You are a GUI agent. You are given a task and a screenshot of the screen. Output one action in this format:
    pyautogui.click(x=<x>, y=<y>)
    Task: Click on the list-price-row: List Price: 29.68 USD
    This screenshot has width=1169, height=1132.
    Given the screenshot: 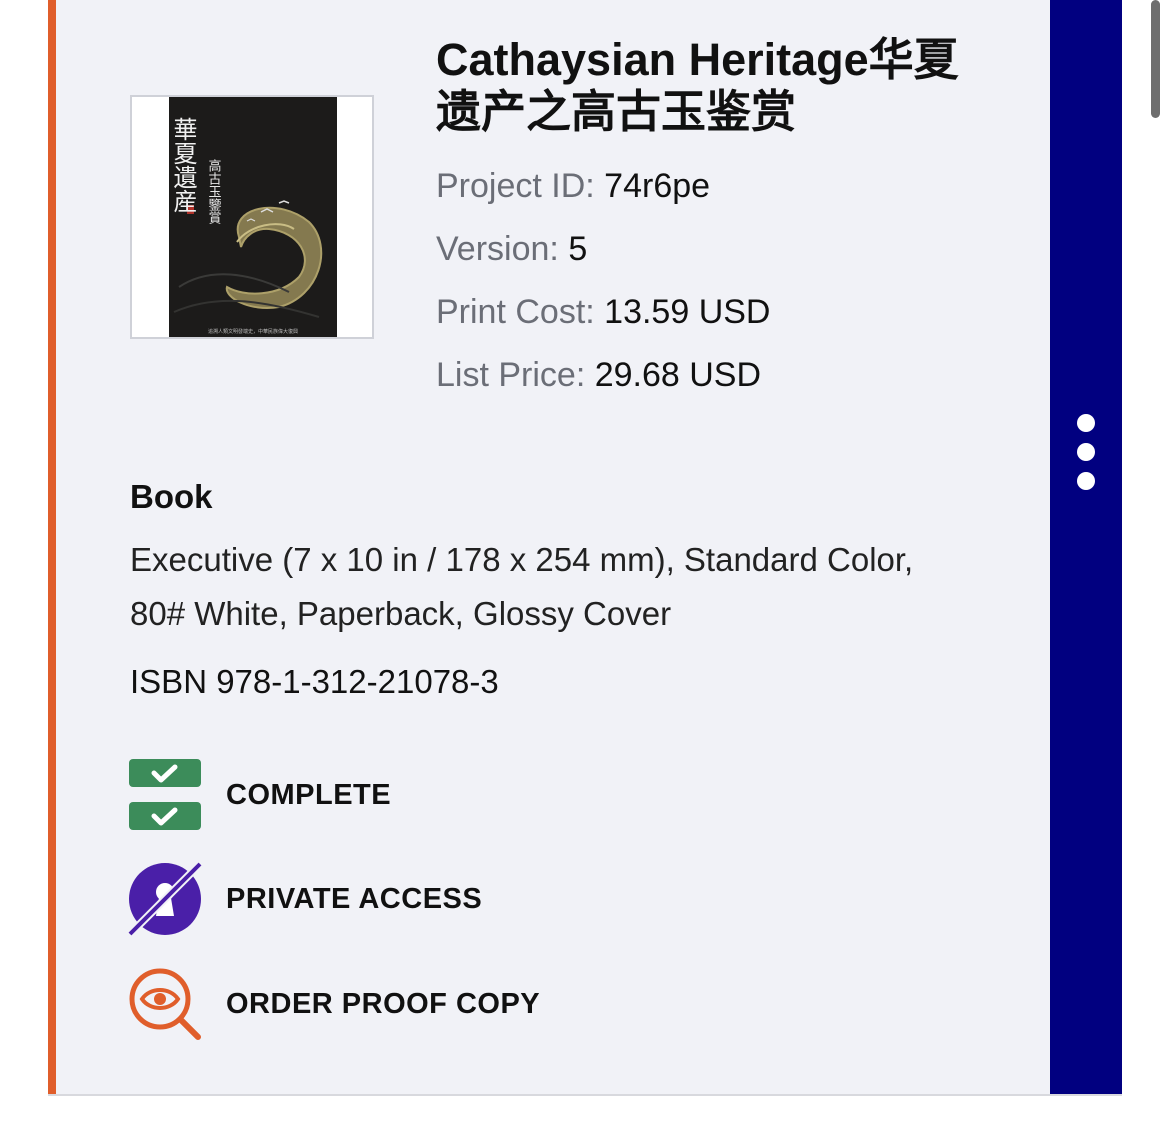 What is the action you would take?
    pyautogui.click(x=598, y=375)
    